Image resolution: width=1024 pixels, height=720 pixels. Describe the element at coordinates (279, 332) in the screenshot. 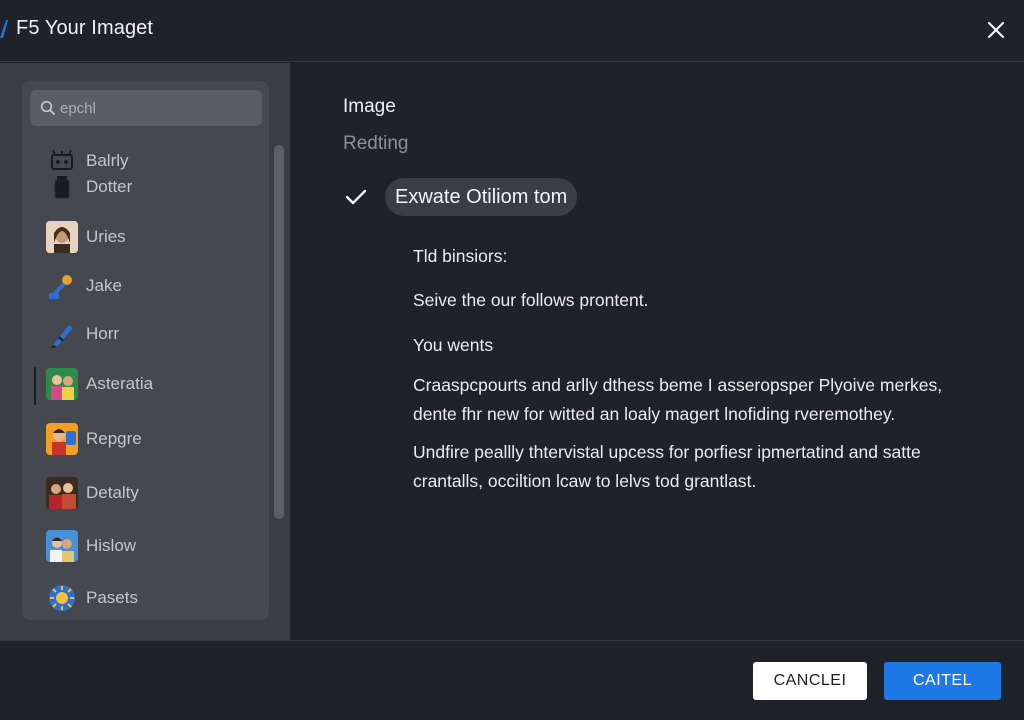

I see `sidebar-scrollbar` at that location.